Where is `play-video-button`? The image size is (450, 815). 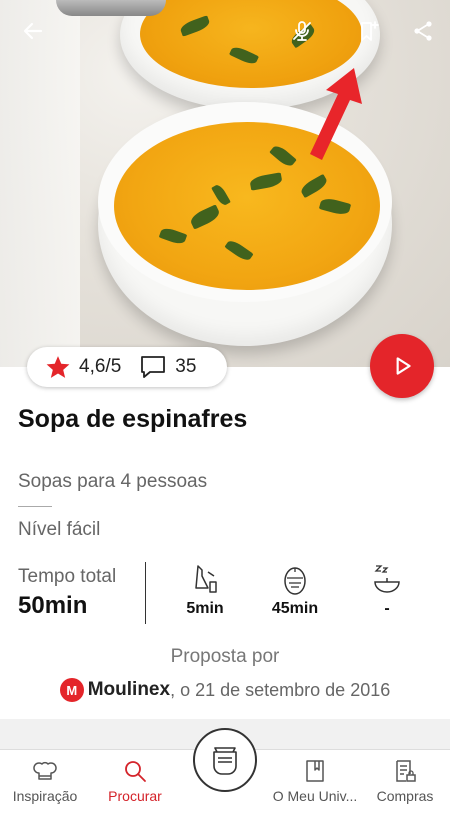 play-video-button is located at coordinates (402, 366).